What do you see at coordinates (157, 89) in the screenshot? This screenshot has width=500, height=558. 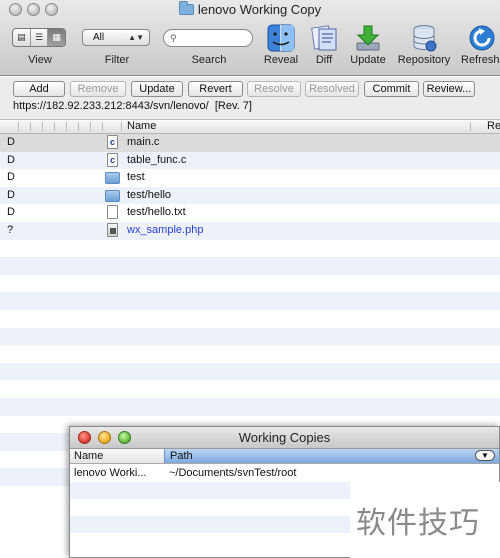 I see `update-button: Update` at bounding box center [157, 89].